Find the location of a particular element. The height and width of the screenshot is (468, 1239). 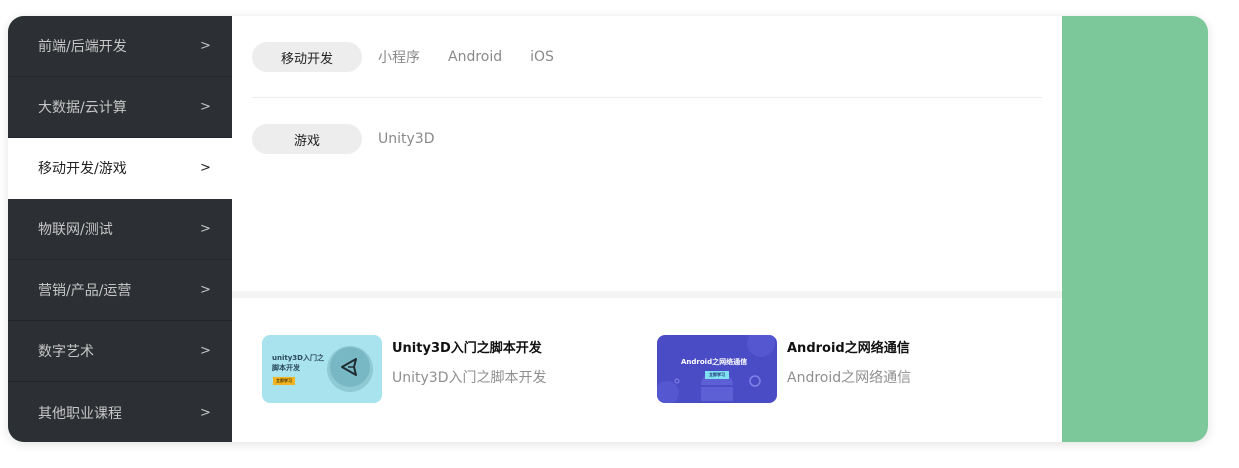

sidebar-item-label: 大数据/云计算 is located at coordinates (82, 108).